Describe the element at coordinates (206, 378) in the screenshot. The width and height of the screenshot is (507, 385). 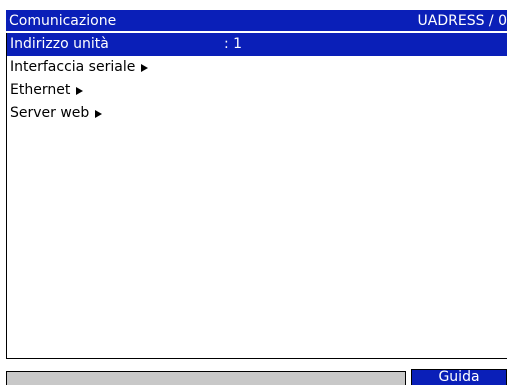
I see `status-field` at that location.